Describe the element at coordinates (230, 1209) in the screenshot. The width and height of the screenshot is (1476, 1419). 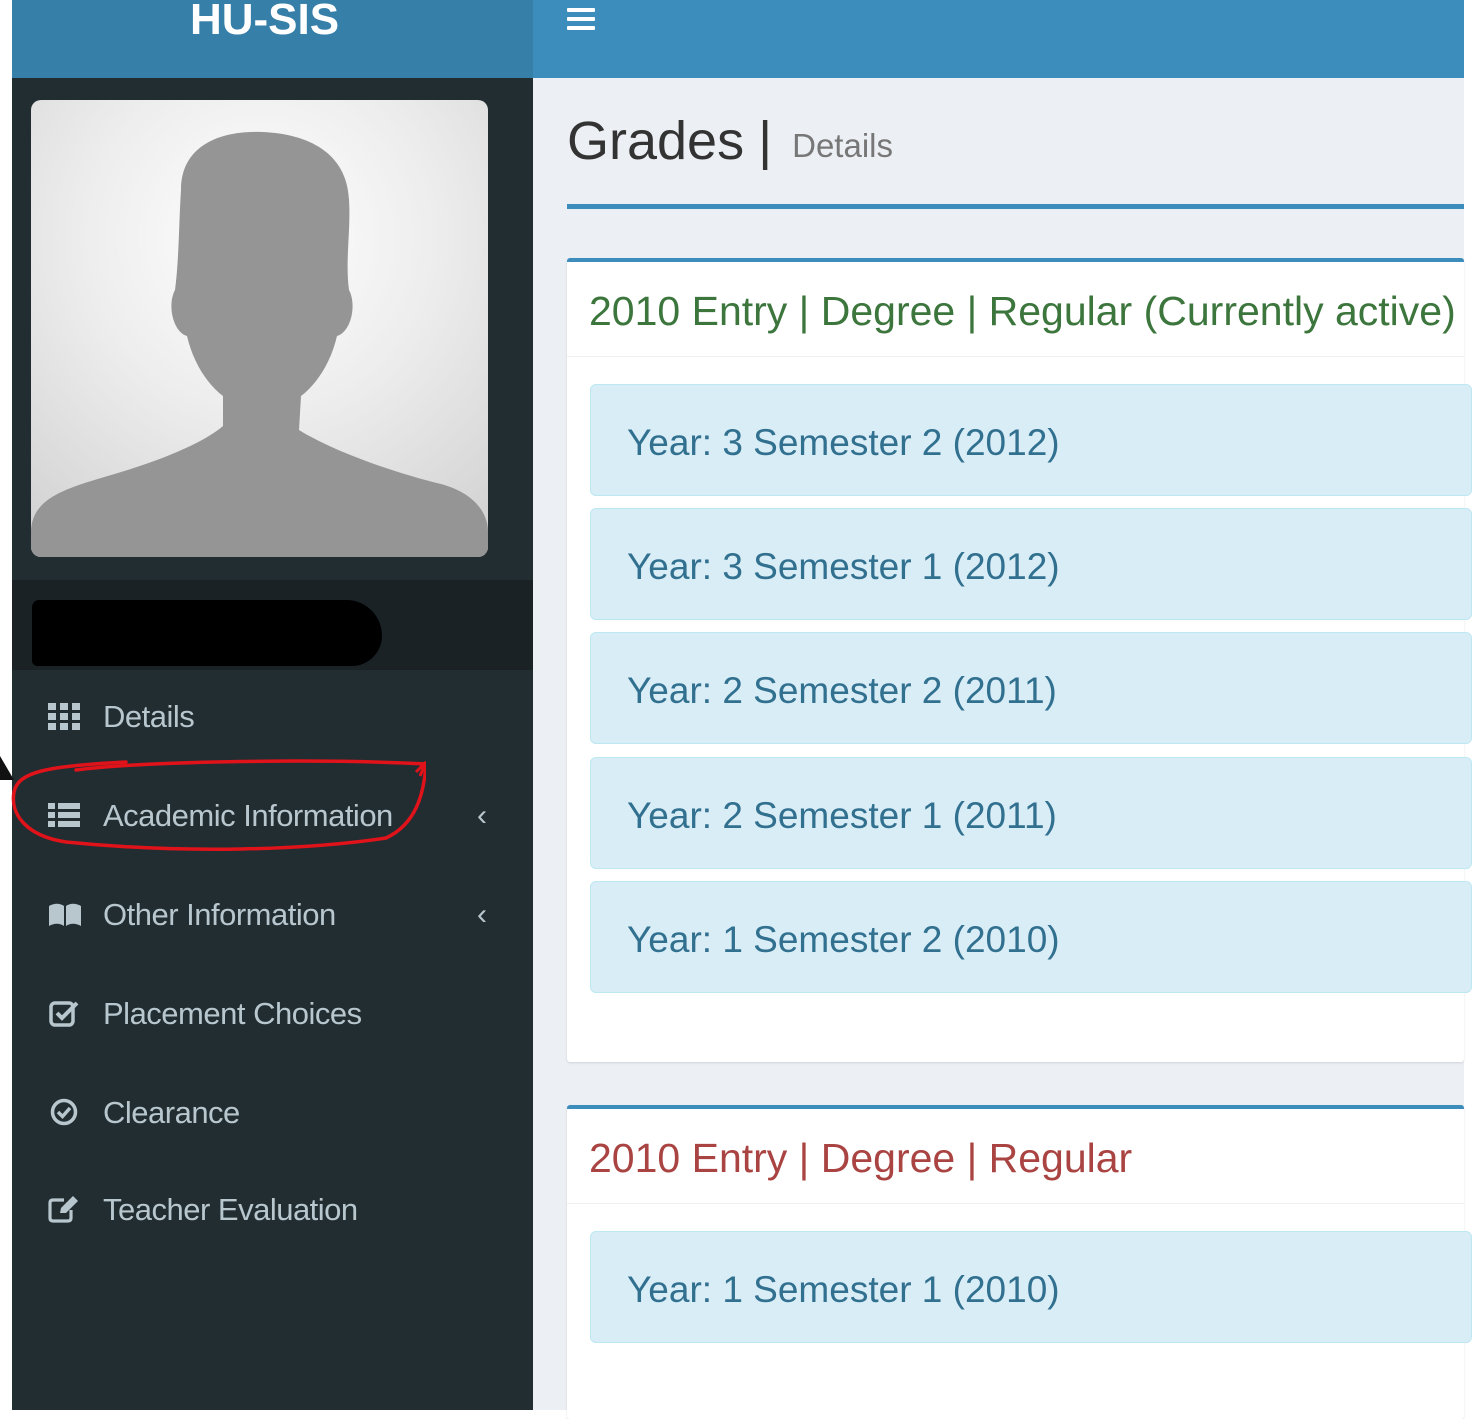
I see `sidebar-item-label: Teacher Evaluation` at that location.